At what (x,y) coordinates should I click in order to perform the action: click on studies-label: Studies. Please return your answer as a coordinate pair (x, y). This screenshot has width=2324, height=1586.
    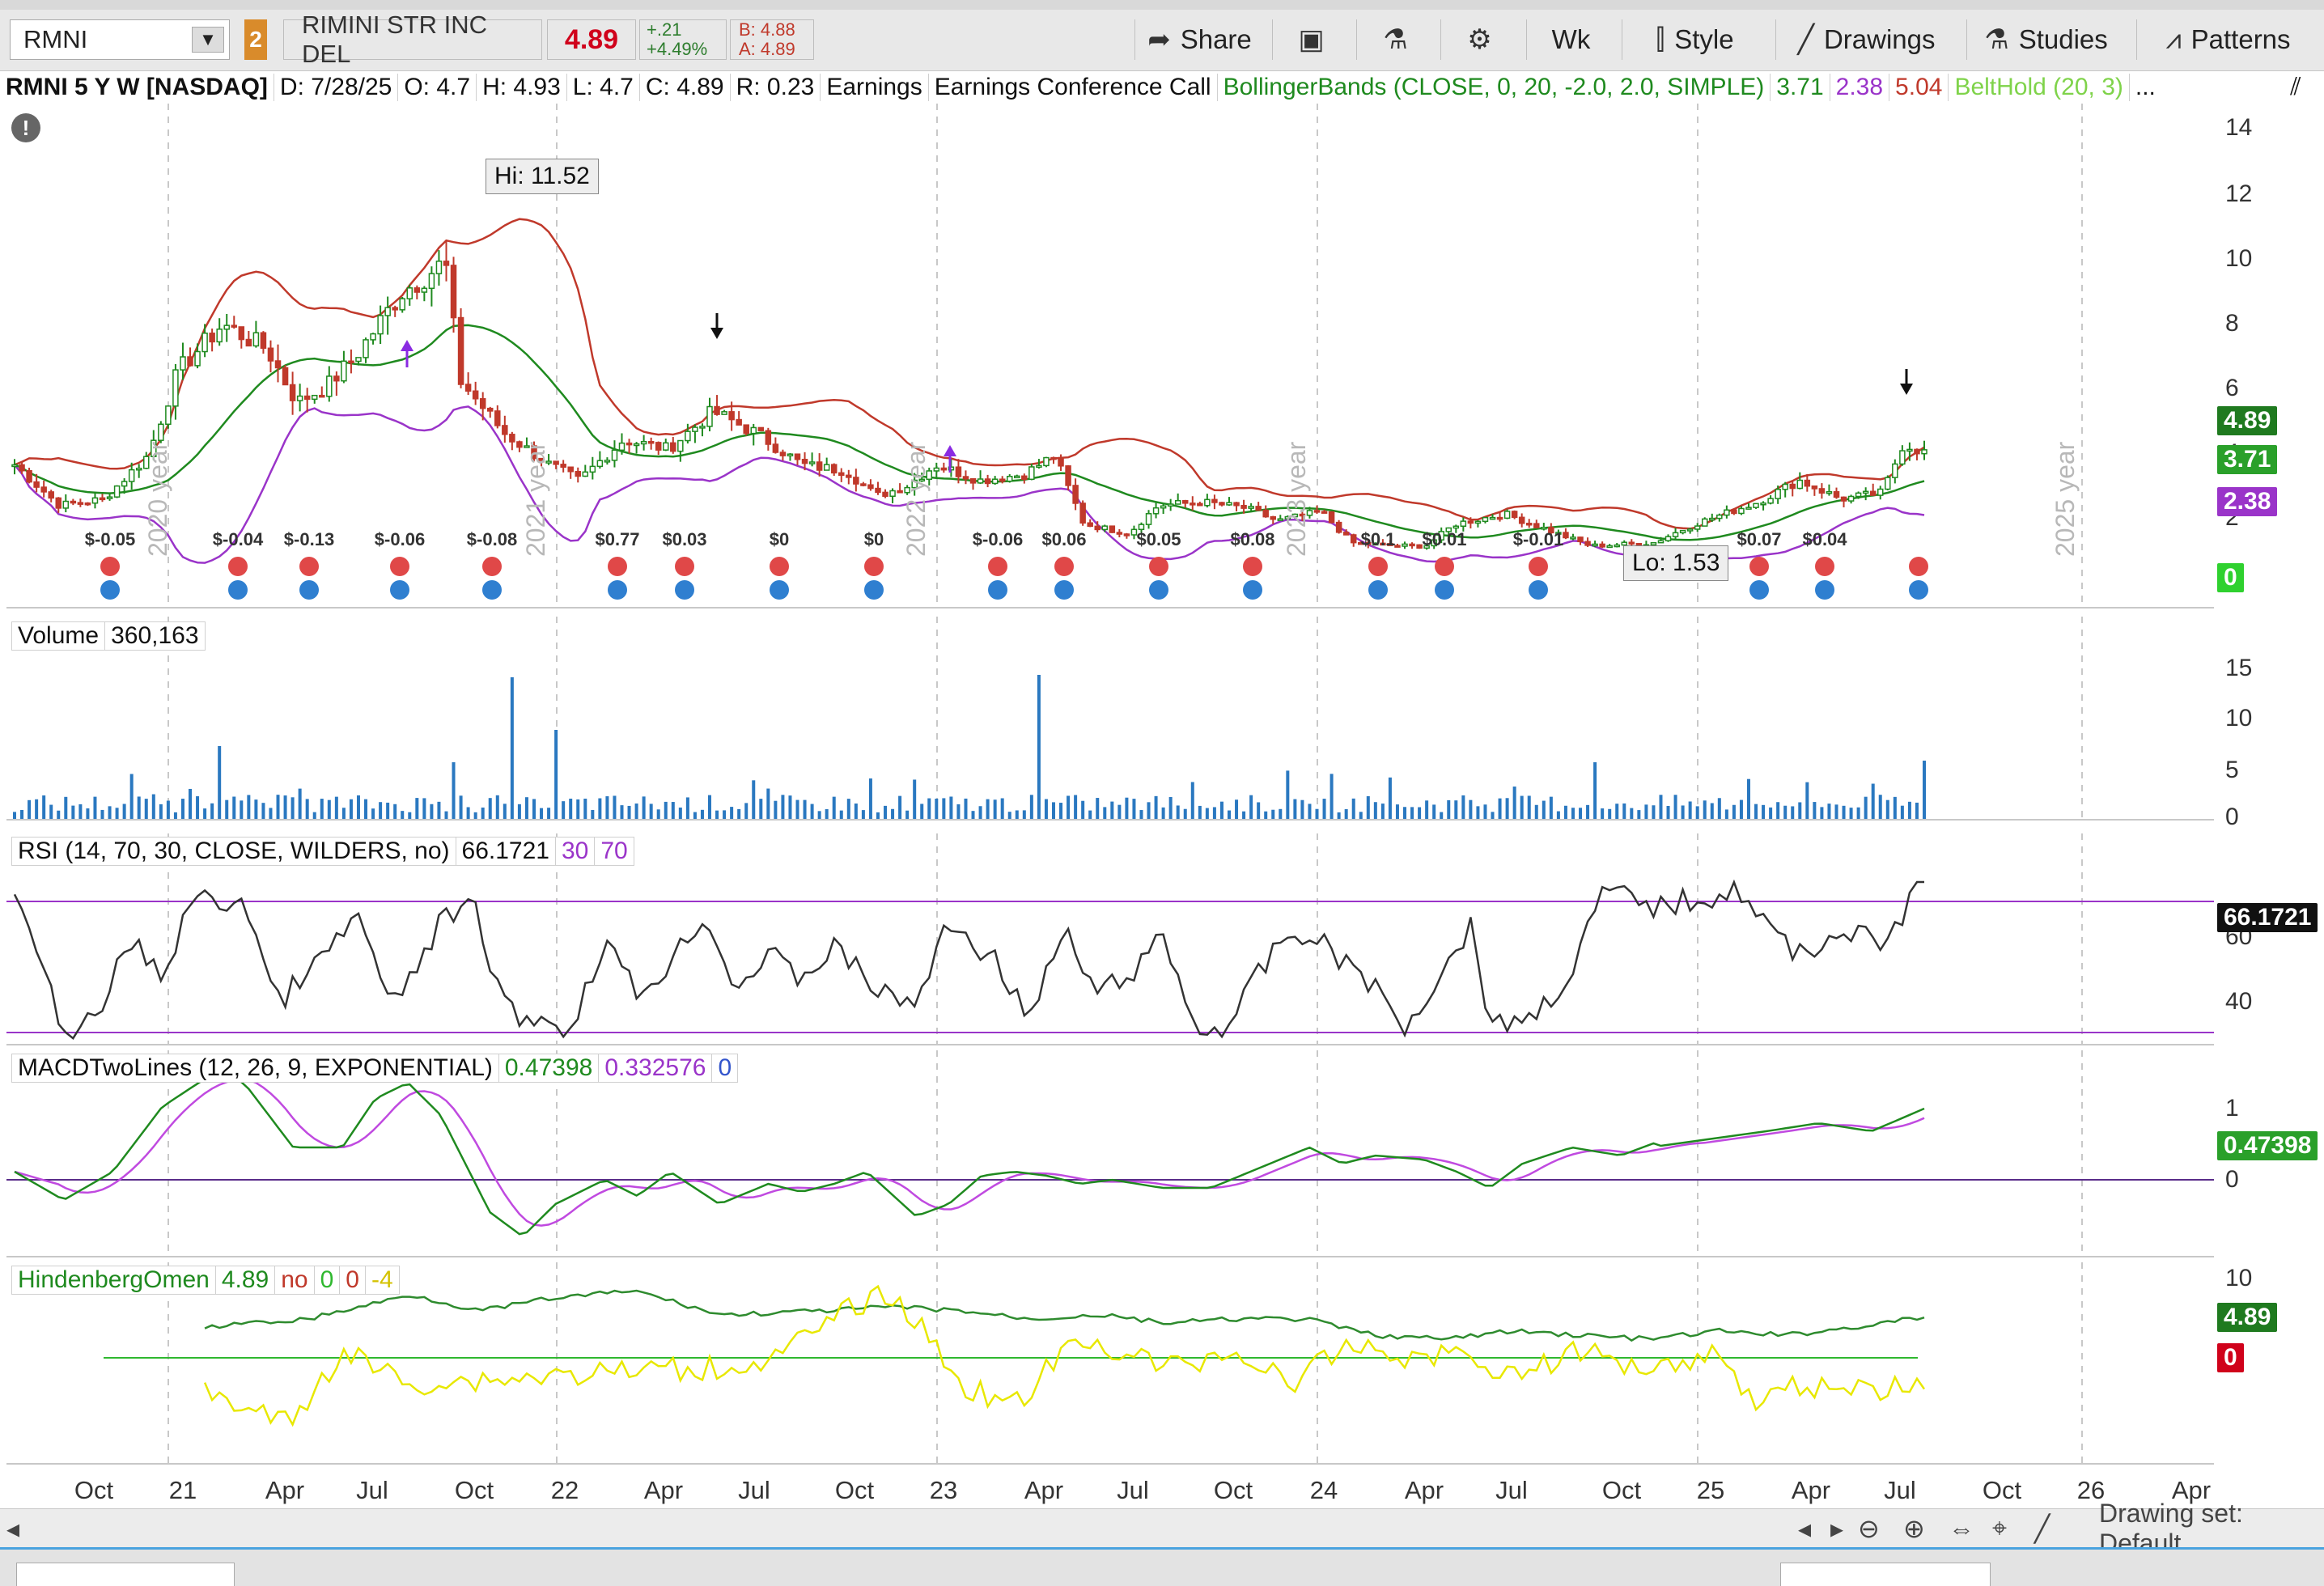
    Looking at the image, I should click on (2063, 39).